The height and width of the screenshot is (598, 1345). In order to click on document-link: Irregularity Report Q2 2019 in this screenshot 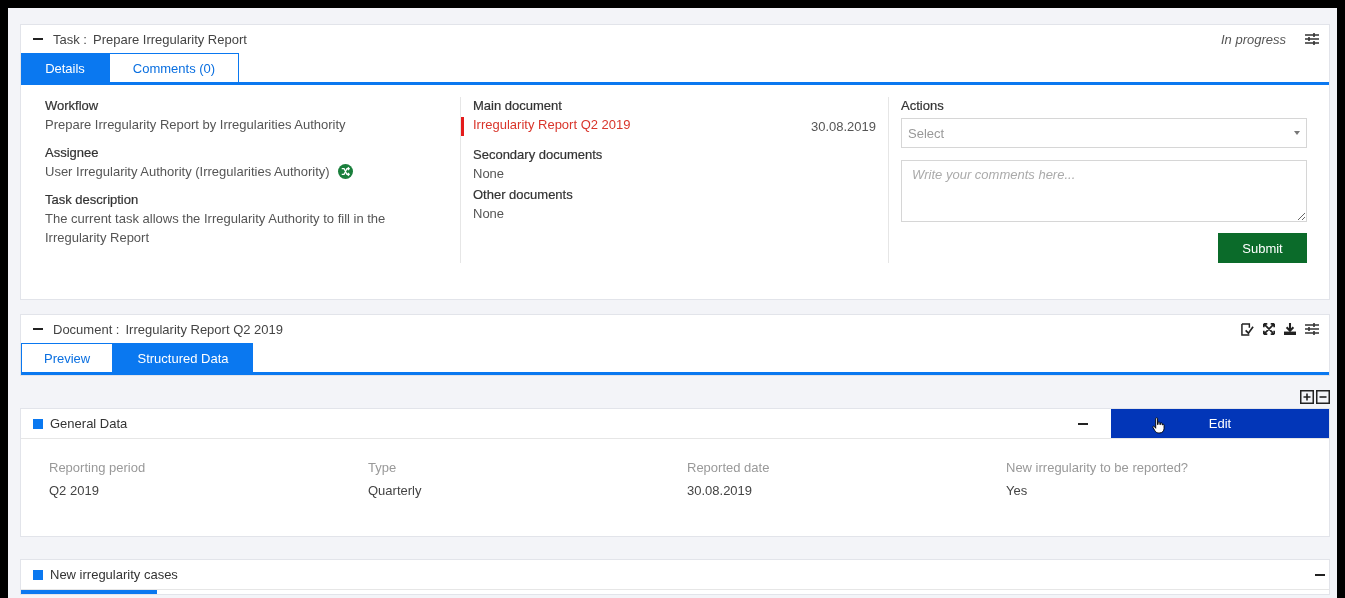, I will do `click(552, 126)`.